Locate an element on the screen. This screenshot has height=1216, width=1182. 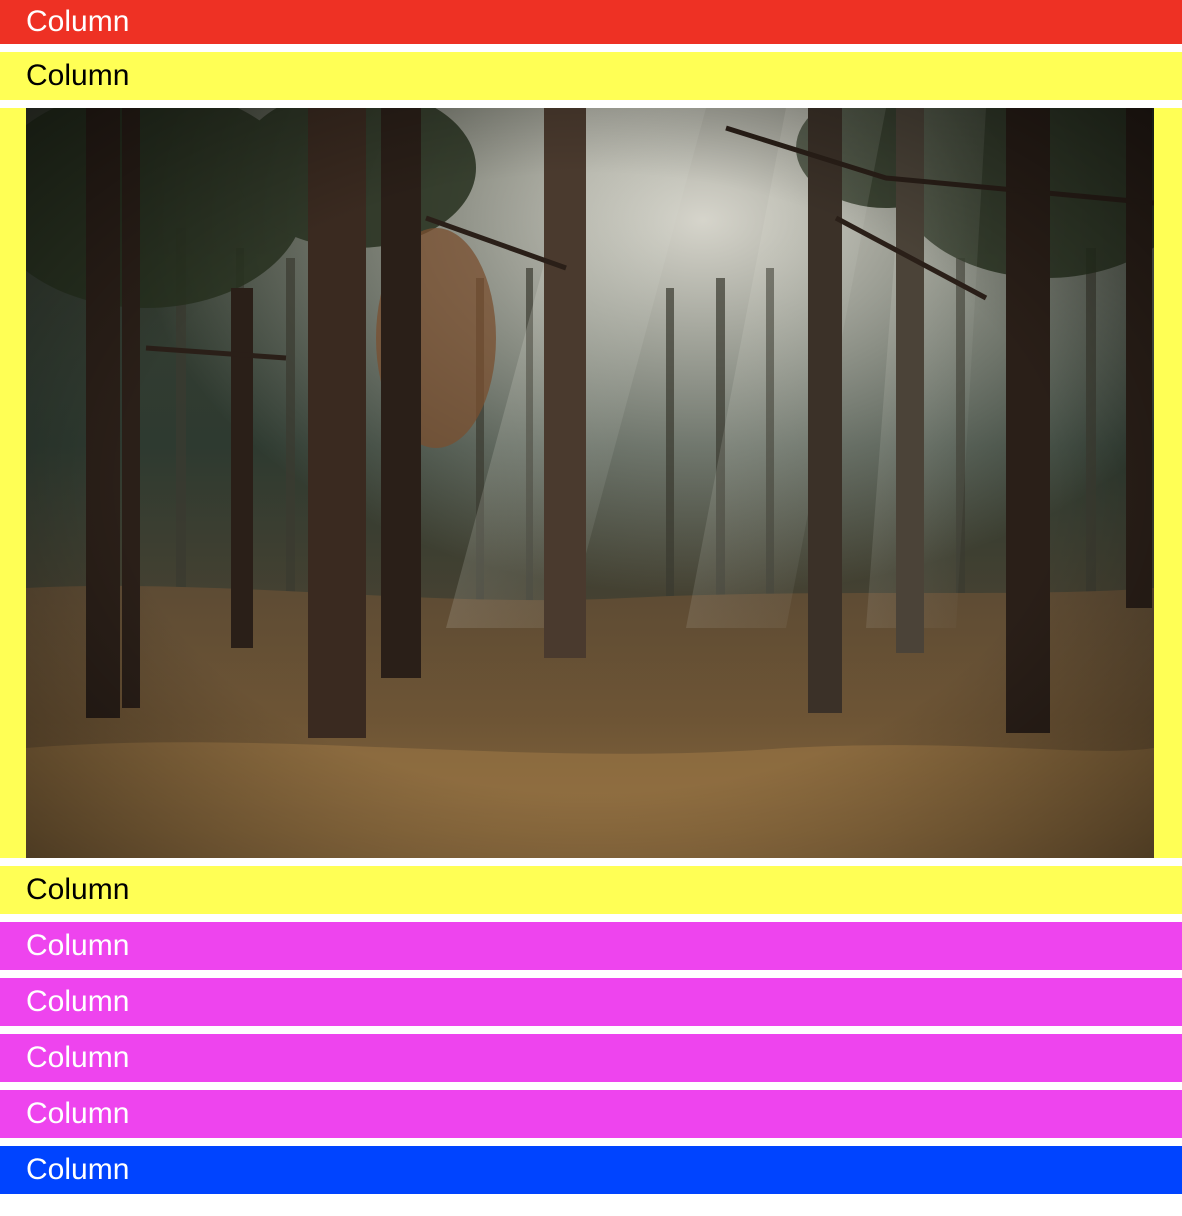
column-row-magenta-1: Column is located at coordinates (591, 946).